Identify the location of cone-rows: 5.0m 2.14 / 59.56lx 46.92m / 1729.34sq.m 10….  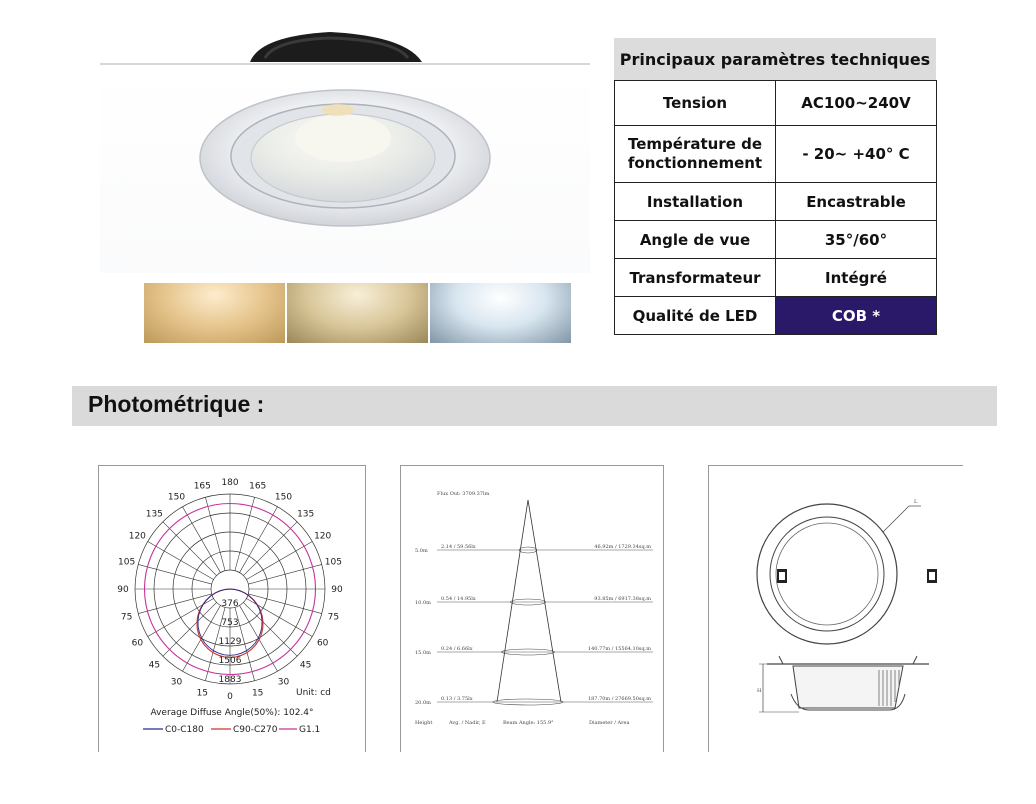
(534, 625).